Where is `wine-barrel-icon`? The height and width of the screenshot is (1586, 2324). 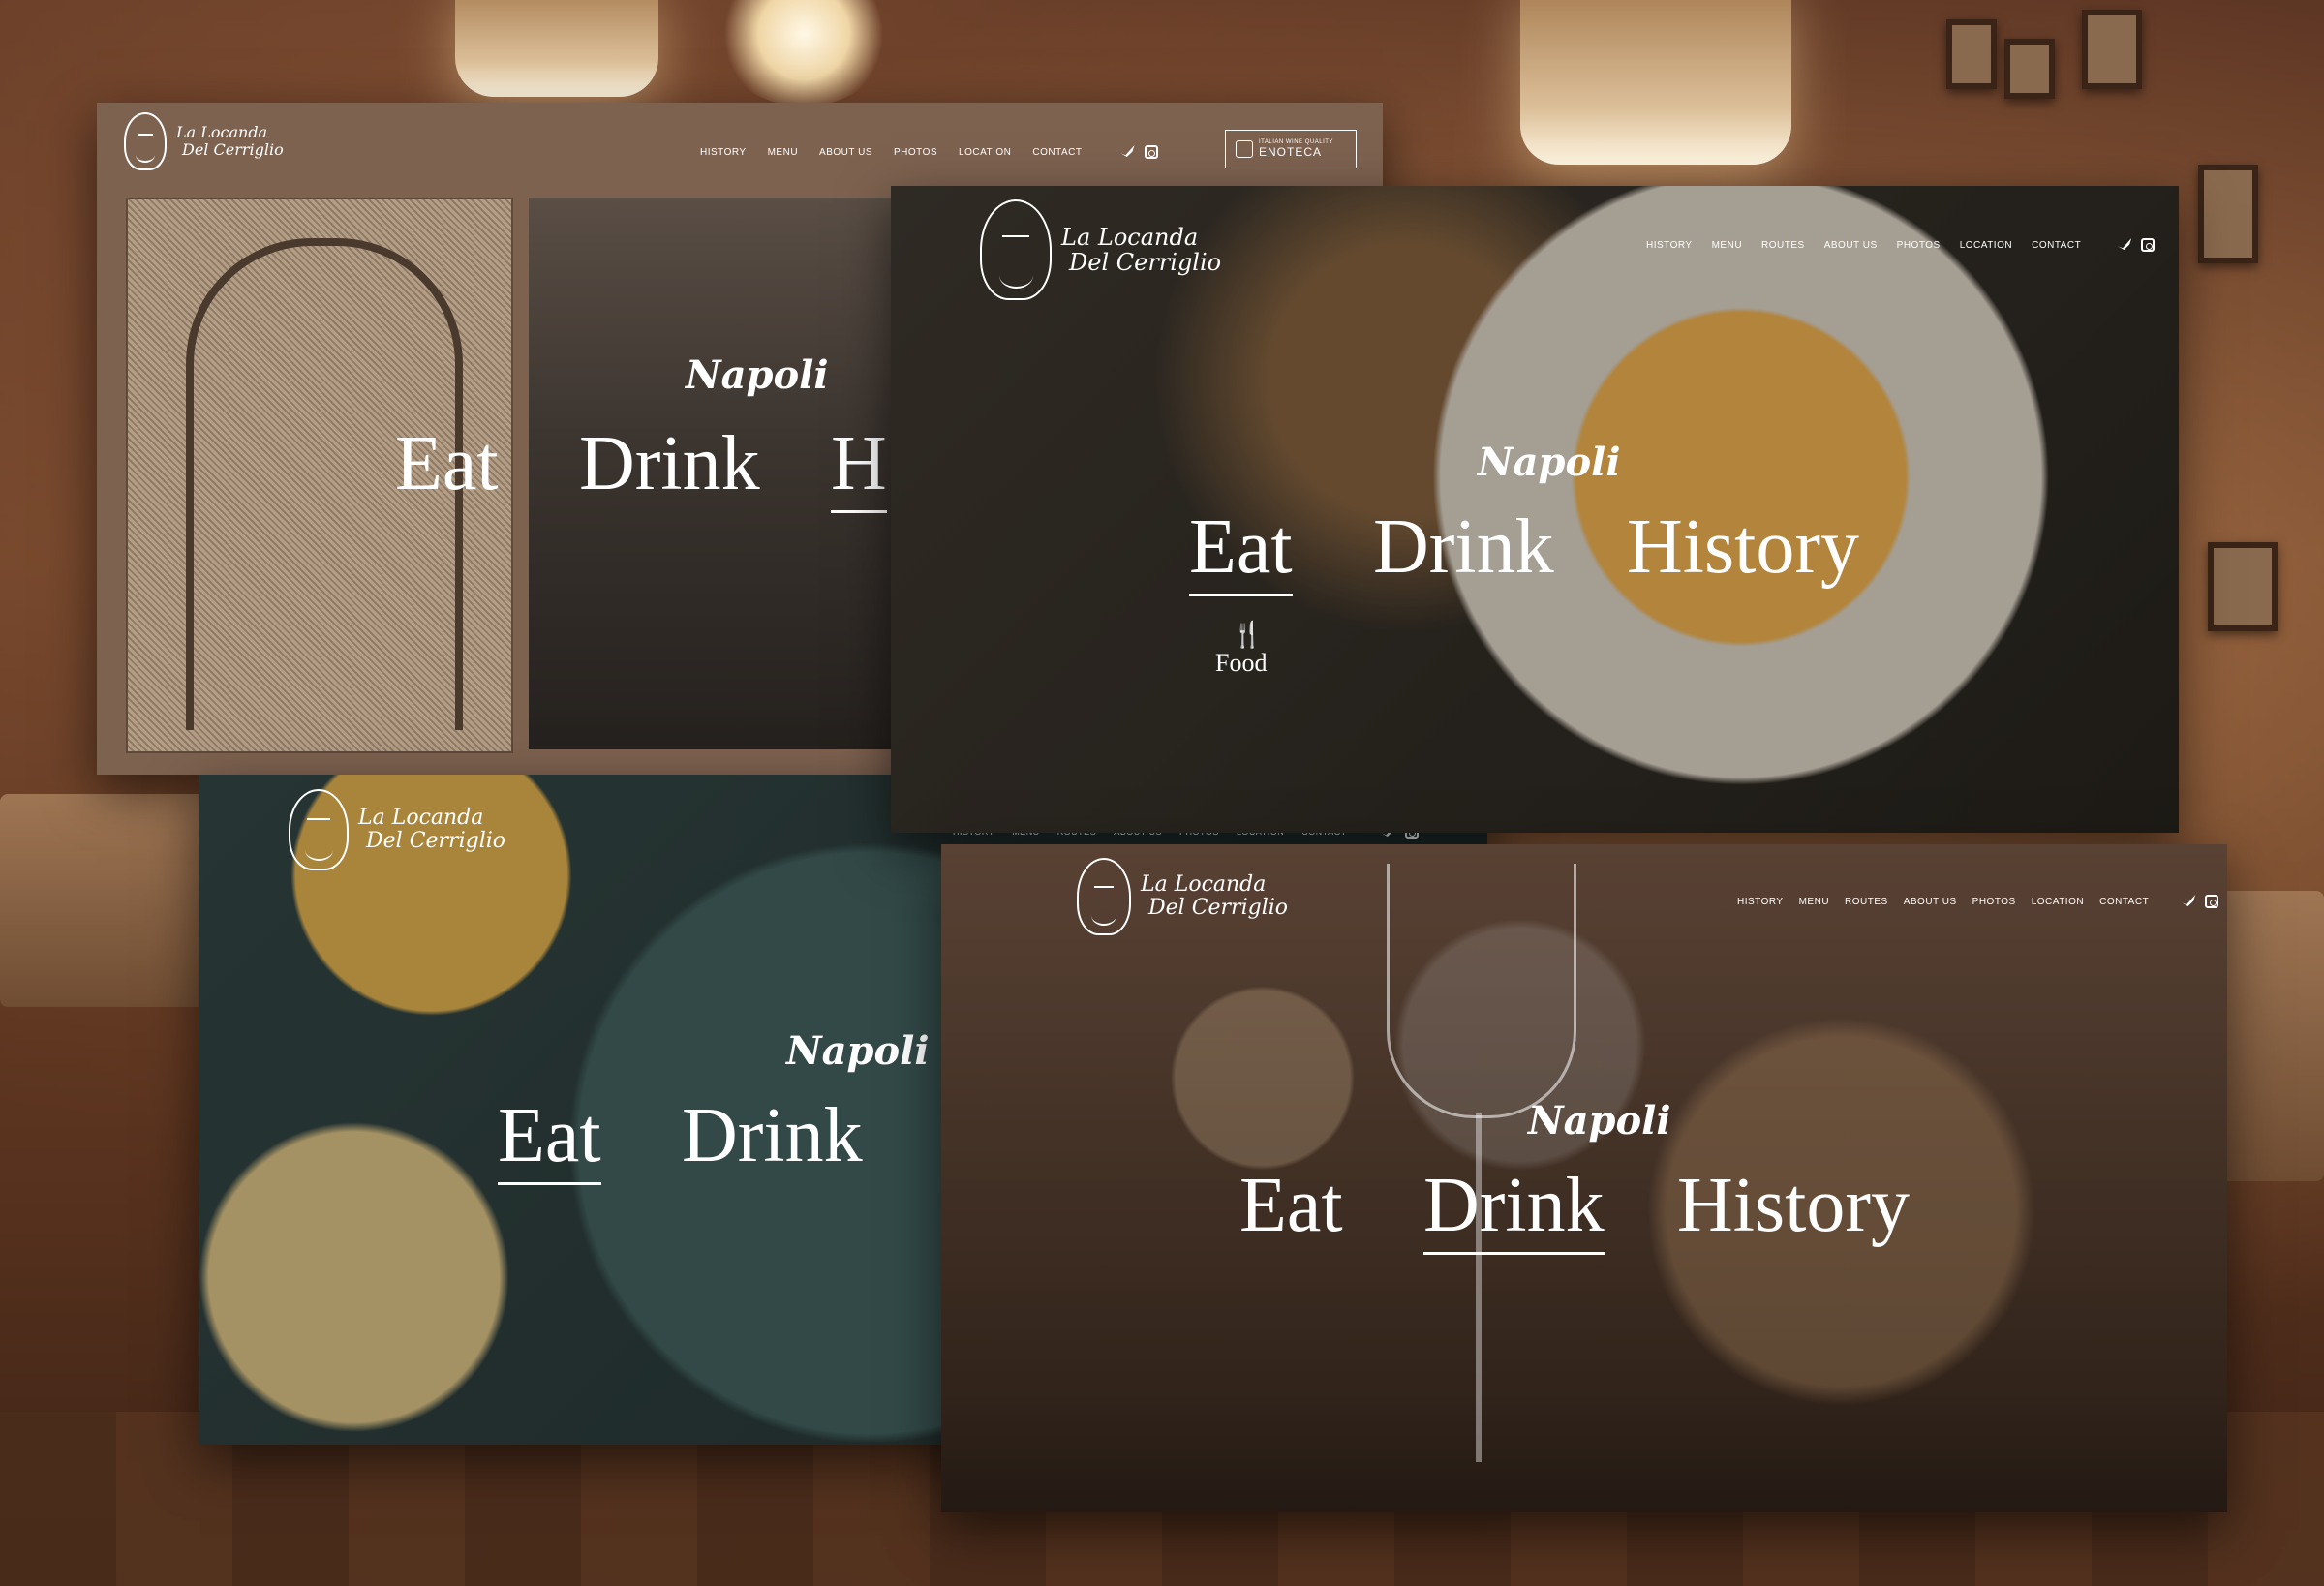
wine-barrel-icon is located at coordinates (1245, 149).